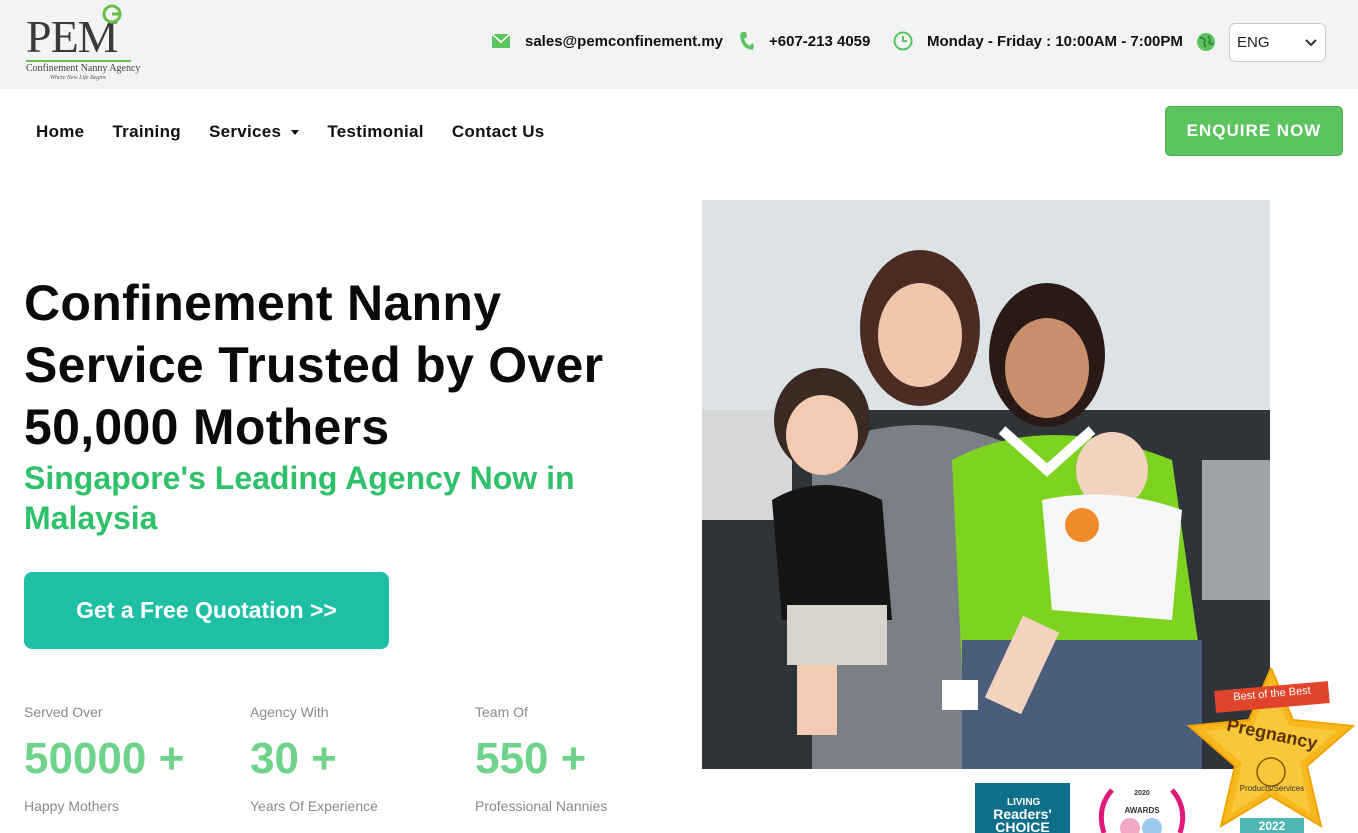  Describe the element at coordinates (498, 132) in the screenshot. I see `nav-item-contact: Contact Us` at that location.